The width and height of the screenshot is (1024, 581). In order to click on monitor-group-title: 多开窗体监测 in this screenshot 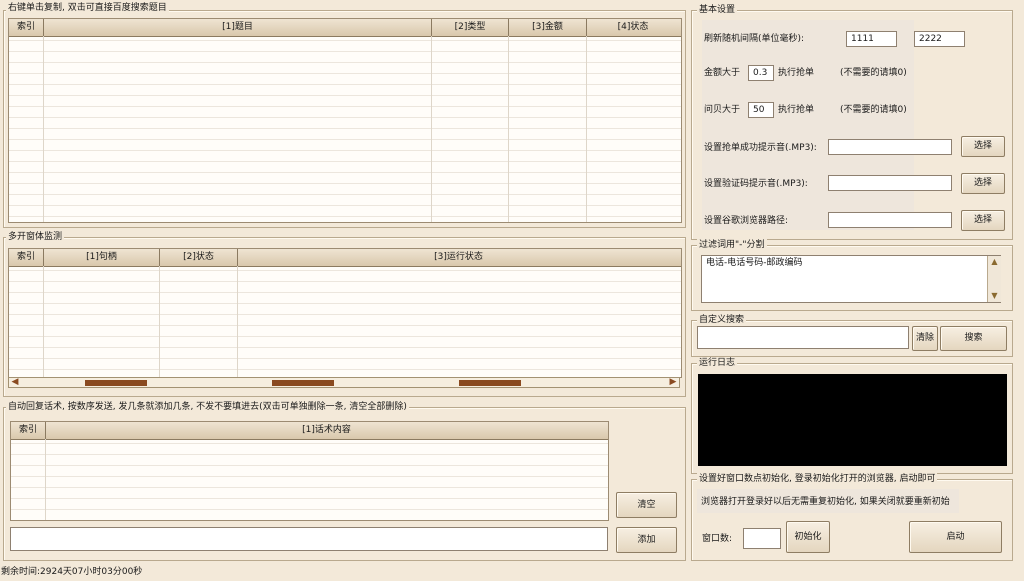, I will do `click(35, 237)`.